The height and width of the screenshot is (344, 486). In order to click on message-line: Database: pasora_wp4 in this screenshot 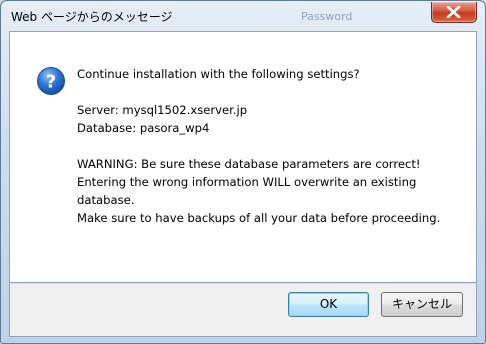, I will do `click(143, 128)`.